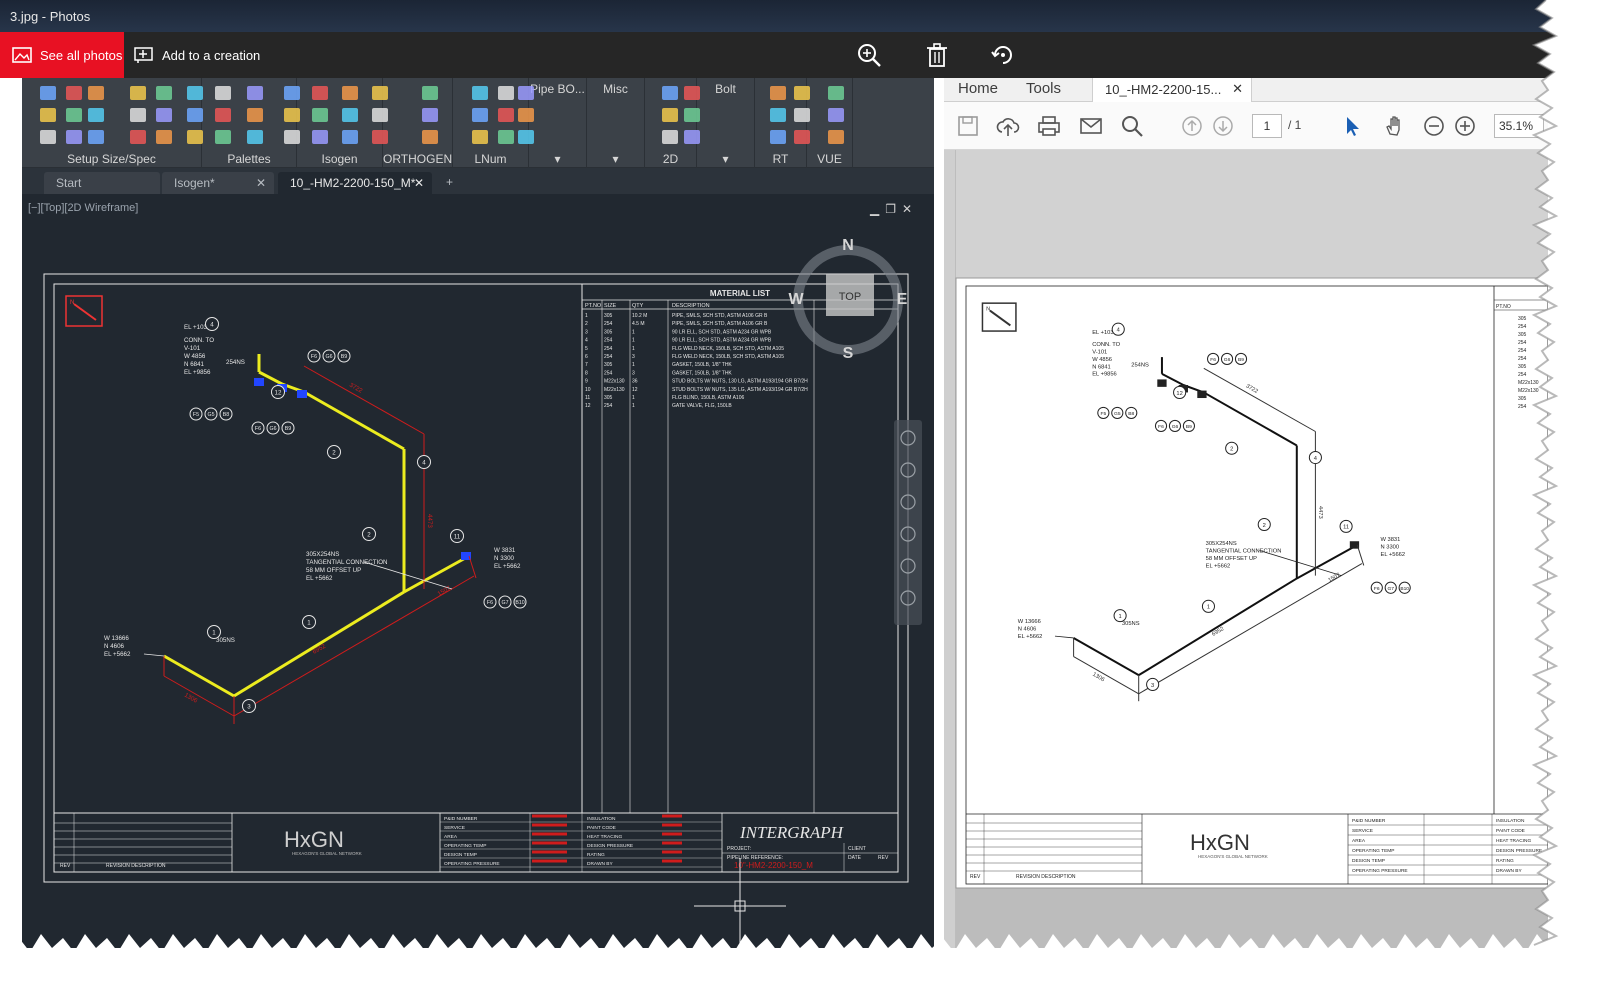 Image resolution: width=1600 pixels, height=981 pixels. What do you see at coordinates (199, 340) in the screenshot?
I see `drawing-label: CONN. TO` at bounding box center [199, 340].